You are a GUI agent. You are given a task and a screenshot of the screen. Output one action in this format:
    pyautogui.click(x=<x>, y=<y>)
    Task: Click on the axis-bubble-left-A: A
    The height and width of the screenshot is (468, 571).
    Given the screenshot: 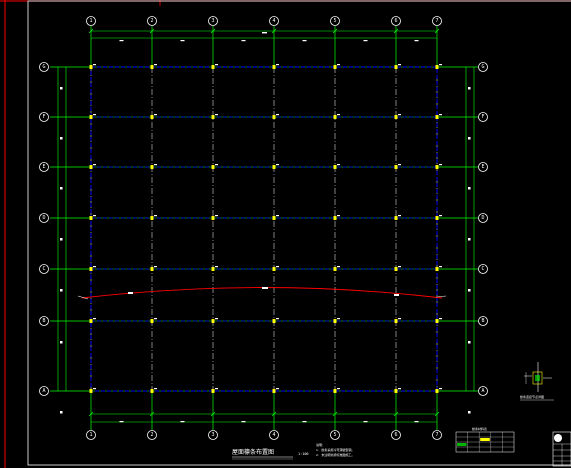 What is the action you would take?
    pyautogui.click(x=44, y=391)
    